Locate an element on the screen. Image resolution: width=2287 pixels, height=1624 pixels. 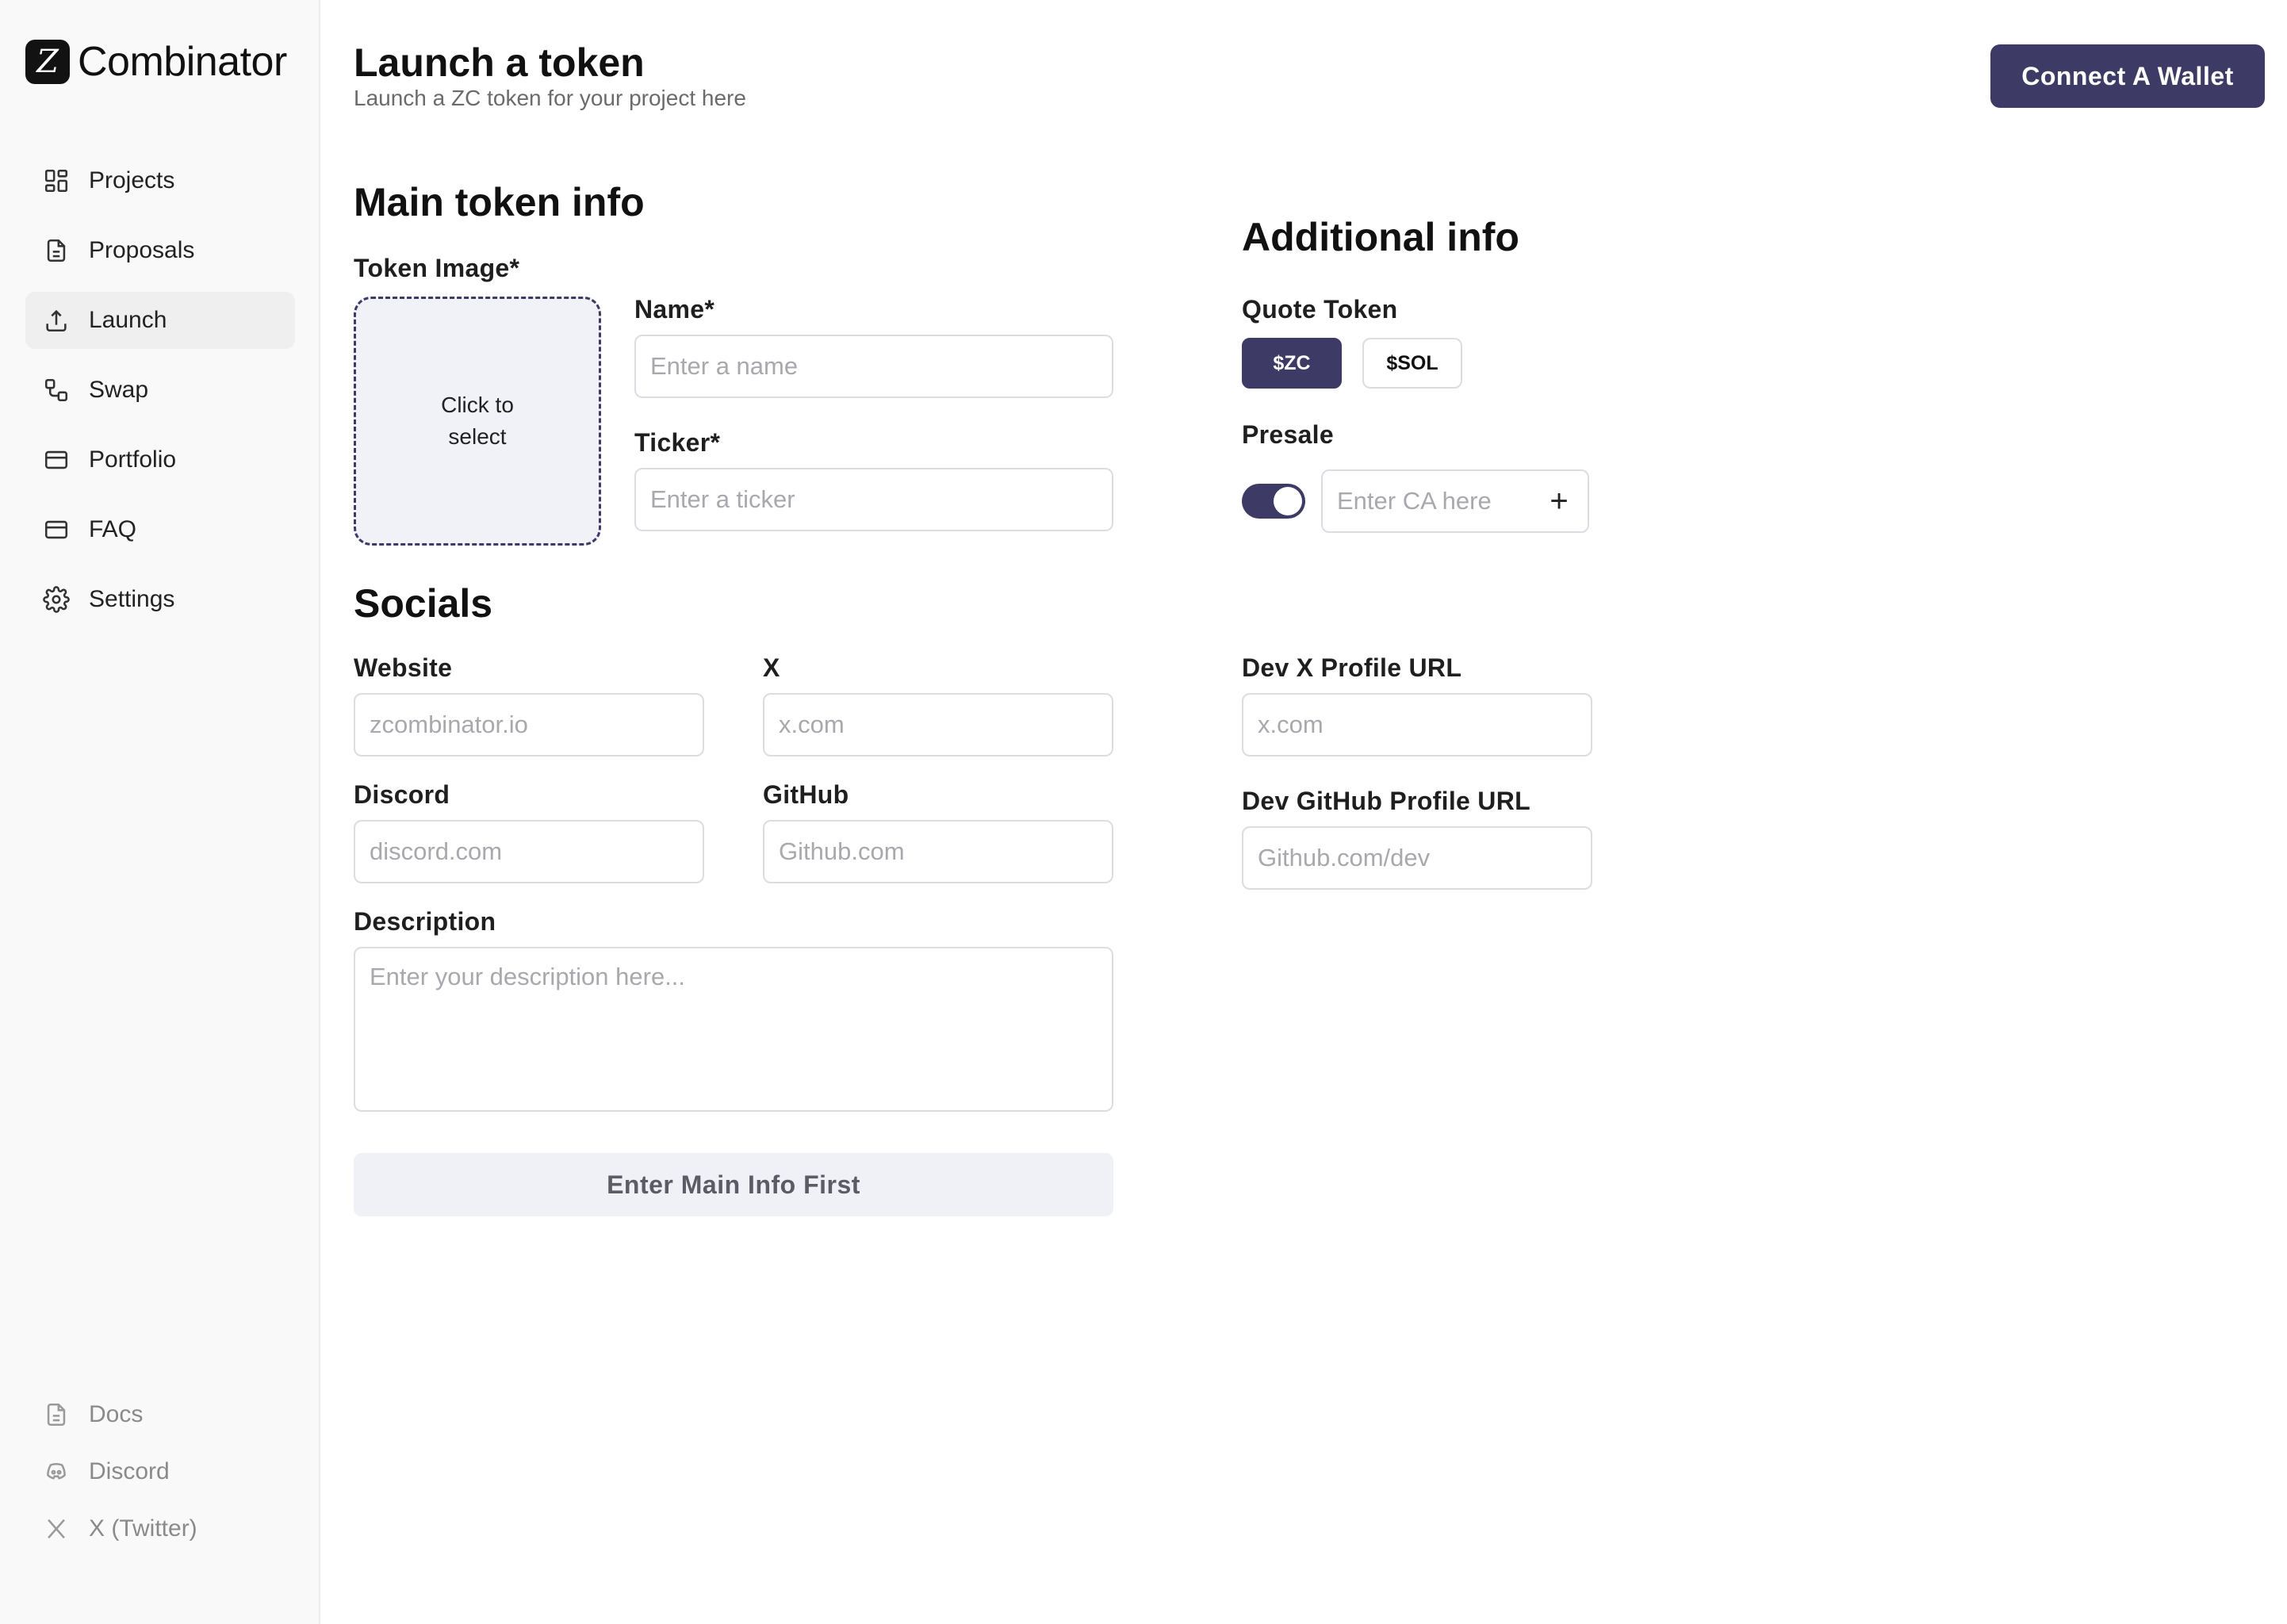
sidebar-item-label: Swap is located at coordinates (119, 390).